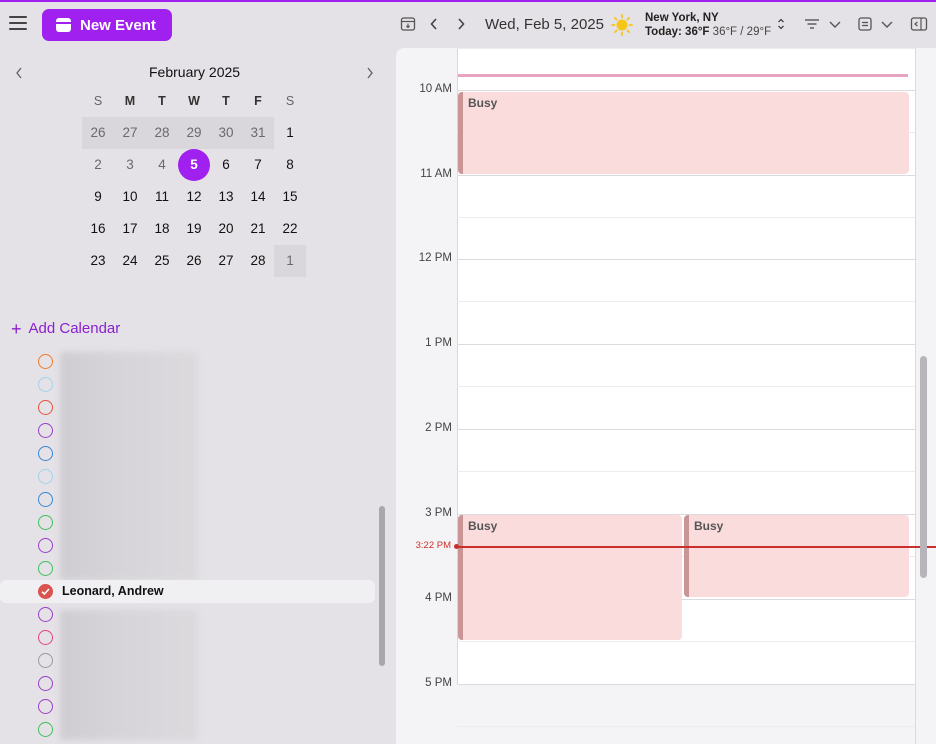  What do you see at coordinates (923, 467) in the screenshot?
I see `day-view-scrollbar` at bounding box center [923, 467].